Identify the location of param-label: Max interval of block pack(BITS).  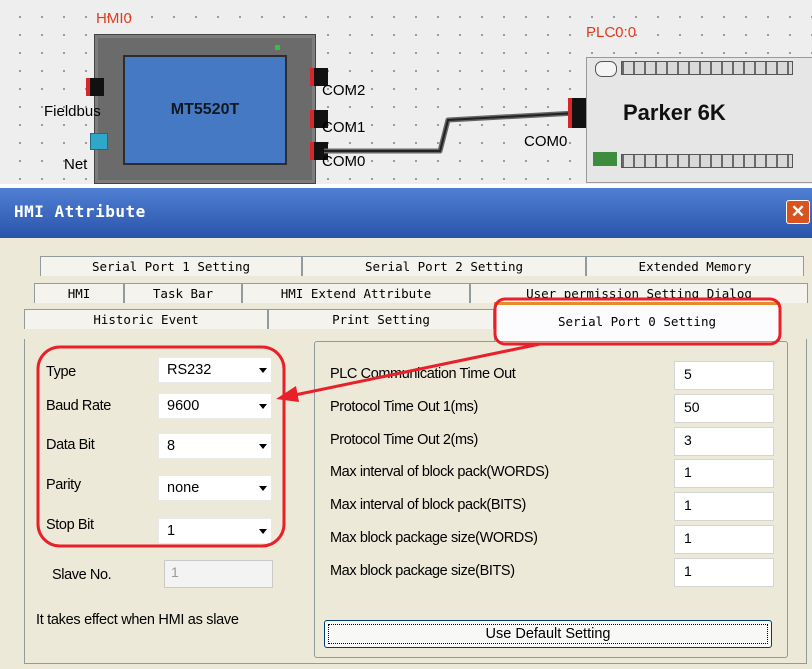
(428, 505).